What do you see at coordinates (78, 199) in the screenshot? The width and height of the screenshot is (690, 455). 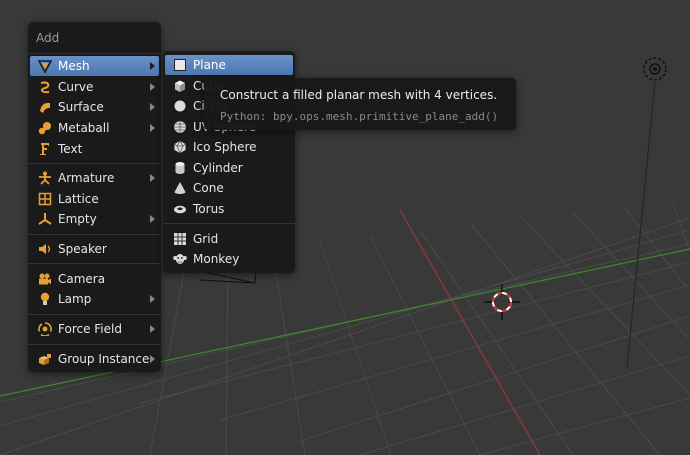 I see `menu-item-label: Lattice` at bounding box center [78, 199].